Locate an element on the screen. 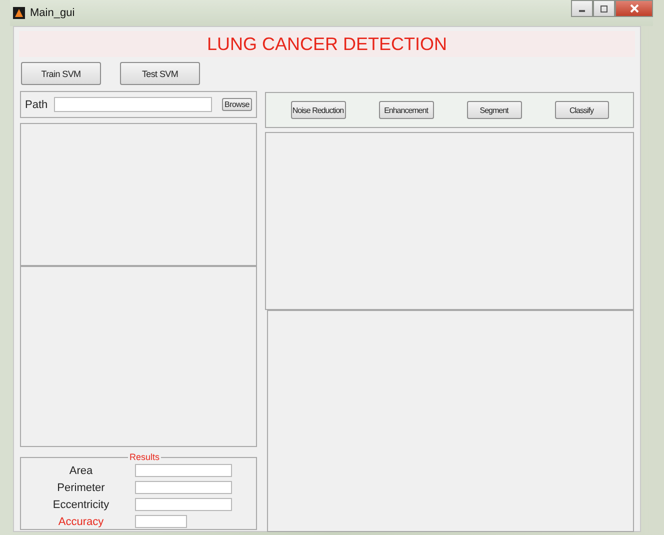  svm-button: Train SVM is located at coordinates (61, 73).